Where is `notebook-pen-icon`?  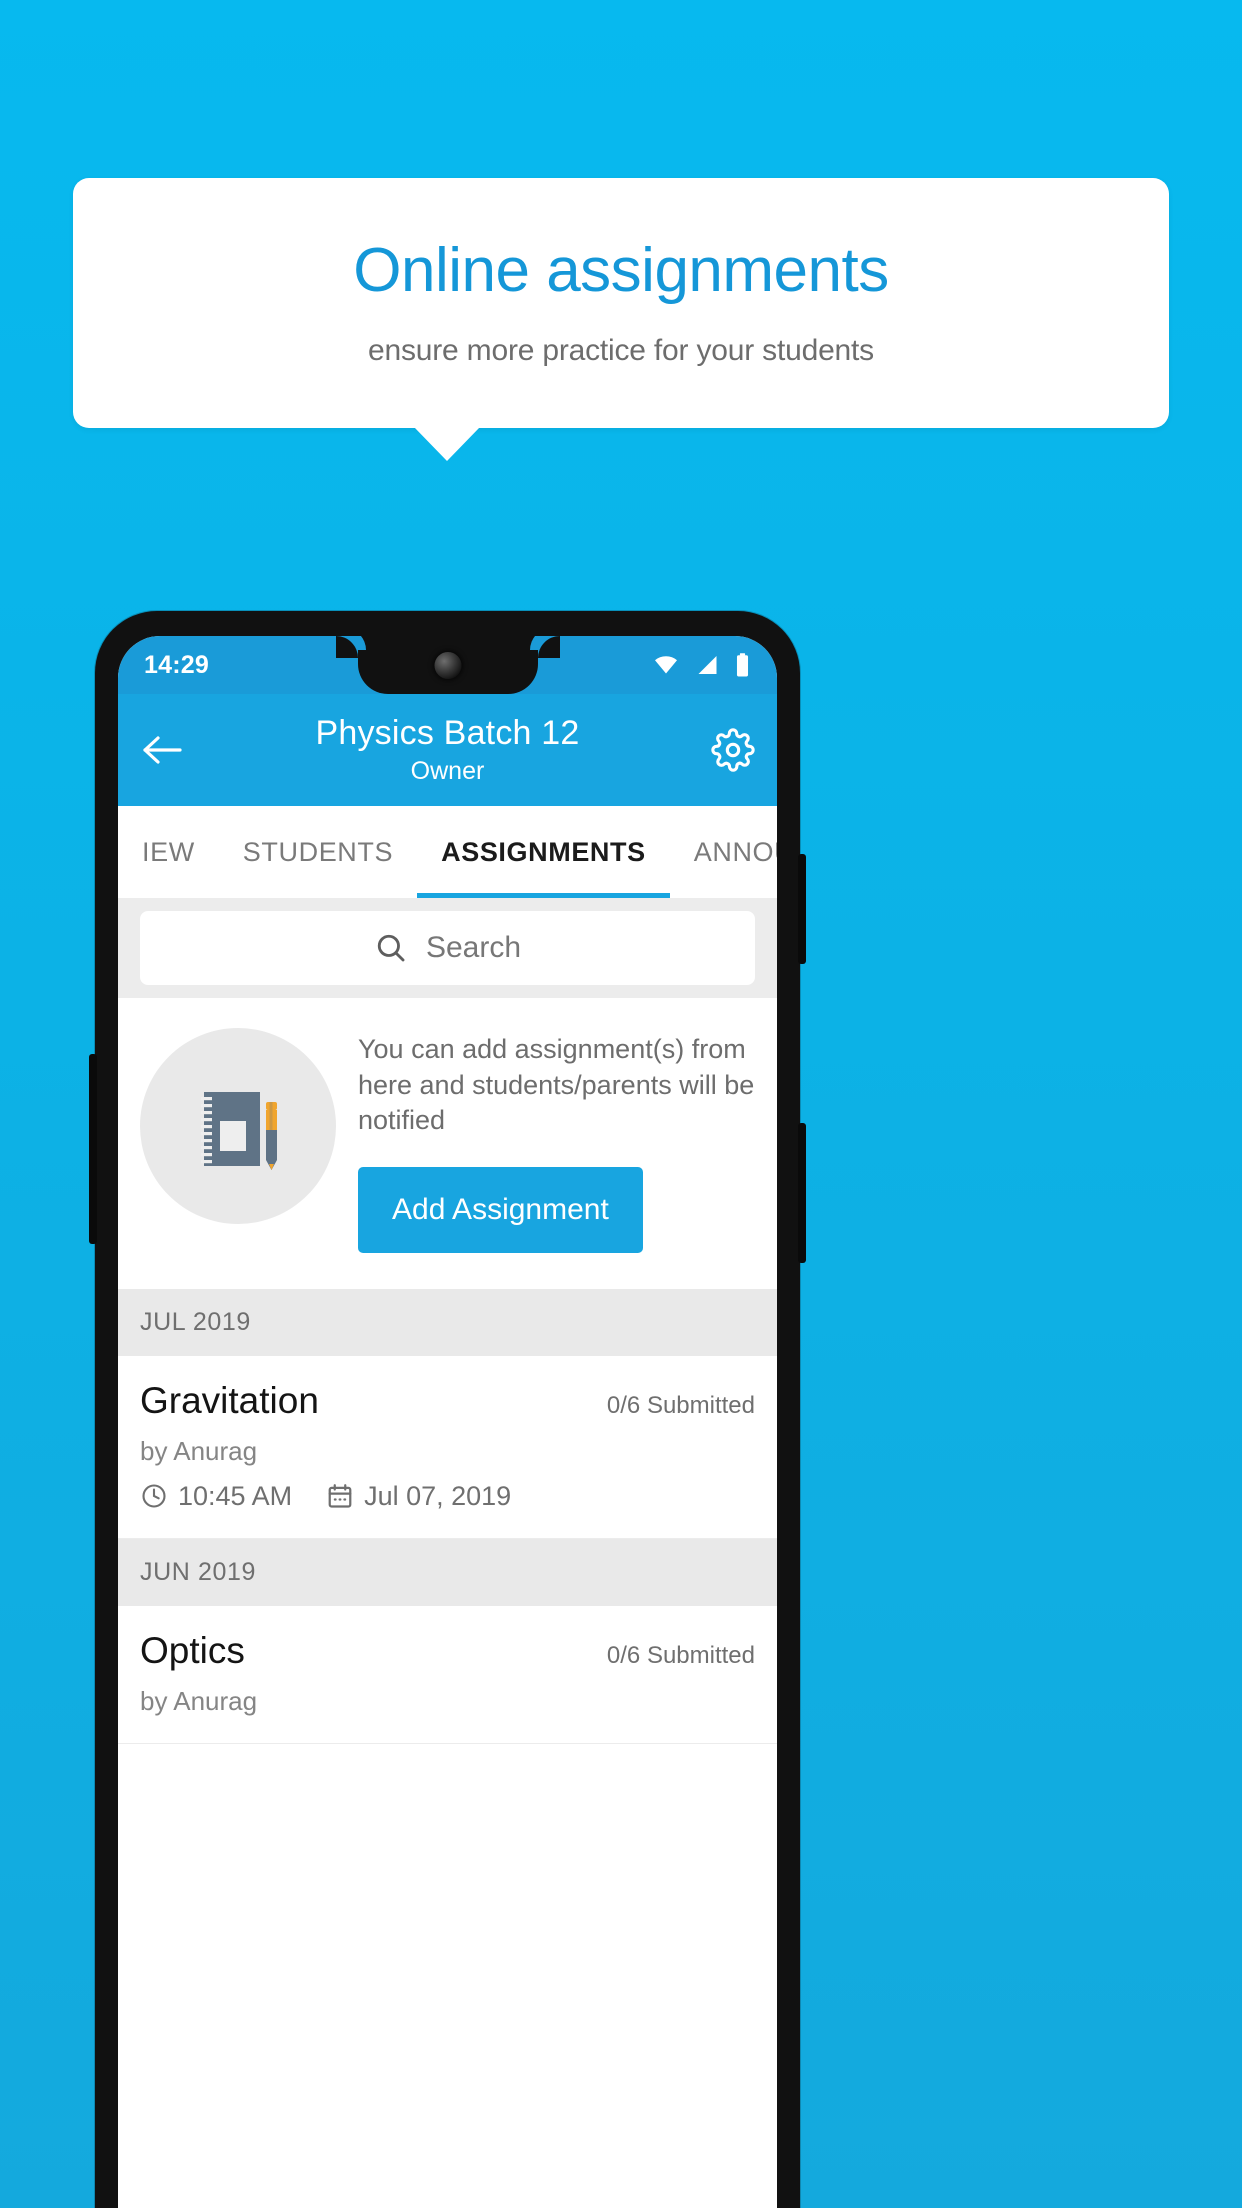 notebook-pen-icon is located at coordinates (238, 1126).